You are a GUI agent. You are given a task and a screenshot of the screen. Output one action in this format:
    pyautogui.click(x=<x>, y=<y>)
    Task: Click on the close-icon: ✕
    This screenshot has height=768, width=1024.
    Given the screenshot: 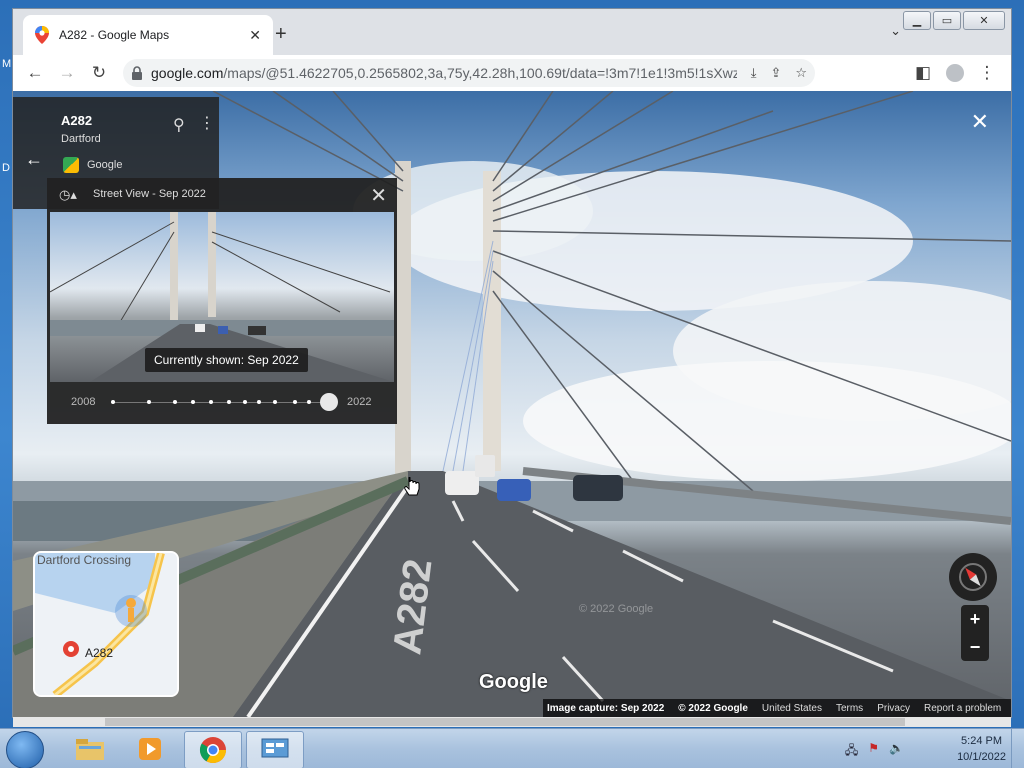 What is the action you would take?
    pyautogui.click(x=378, y=195)
    